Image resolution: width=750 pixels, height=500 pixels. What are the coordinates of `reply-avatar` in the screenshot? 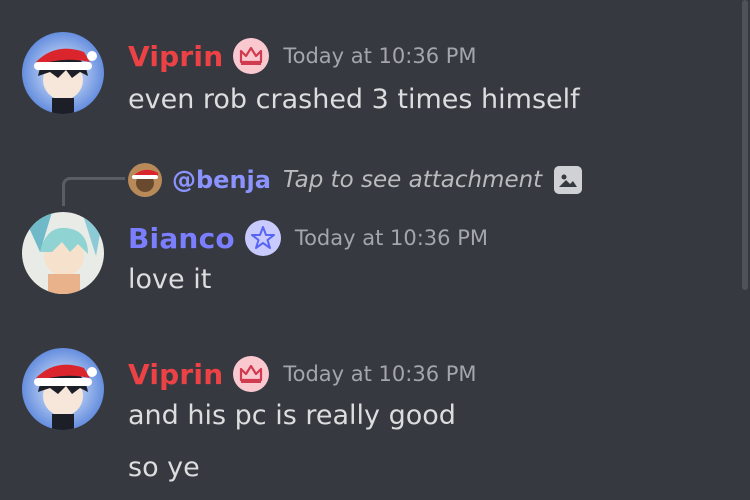 It's located at (145, 180).